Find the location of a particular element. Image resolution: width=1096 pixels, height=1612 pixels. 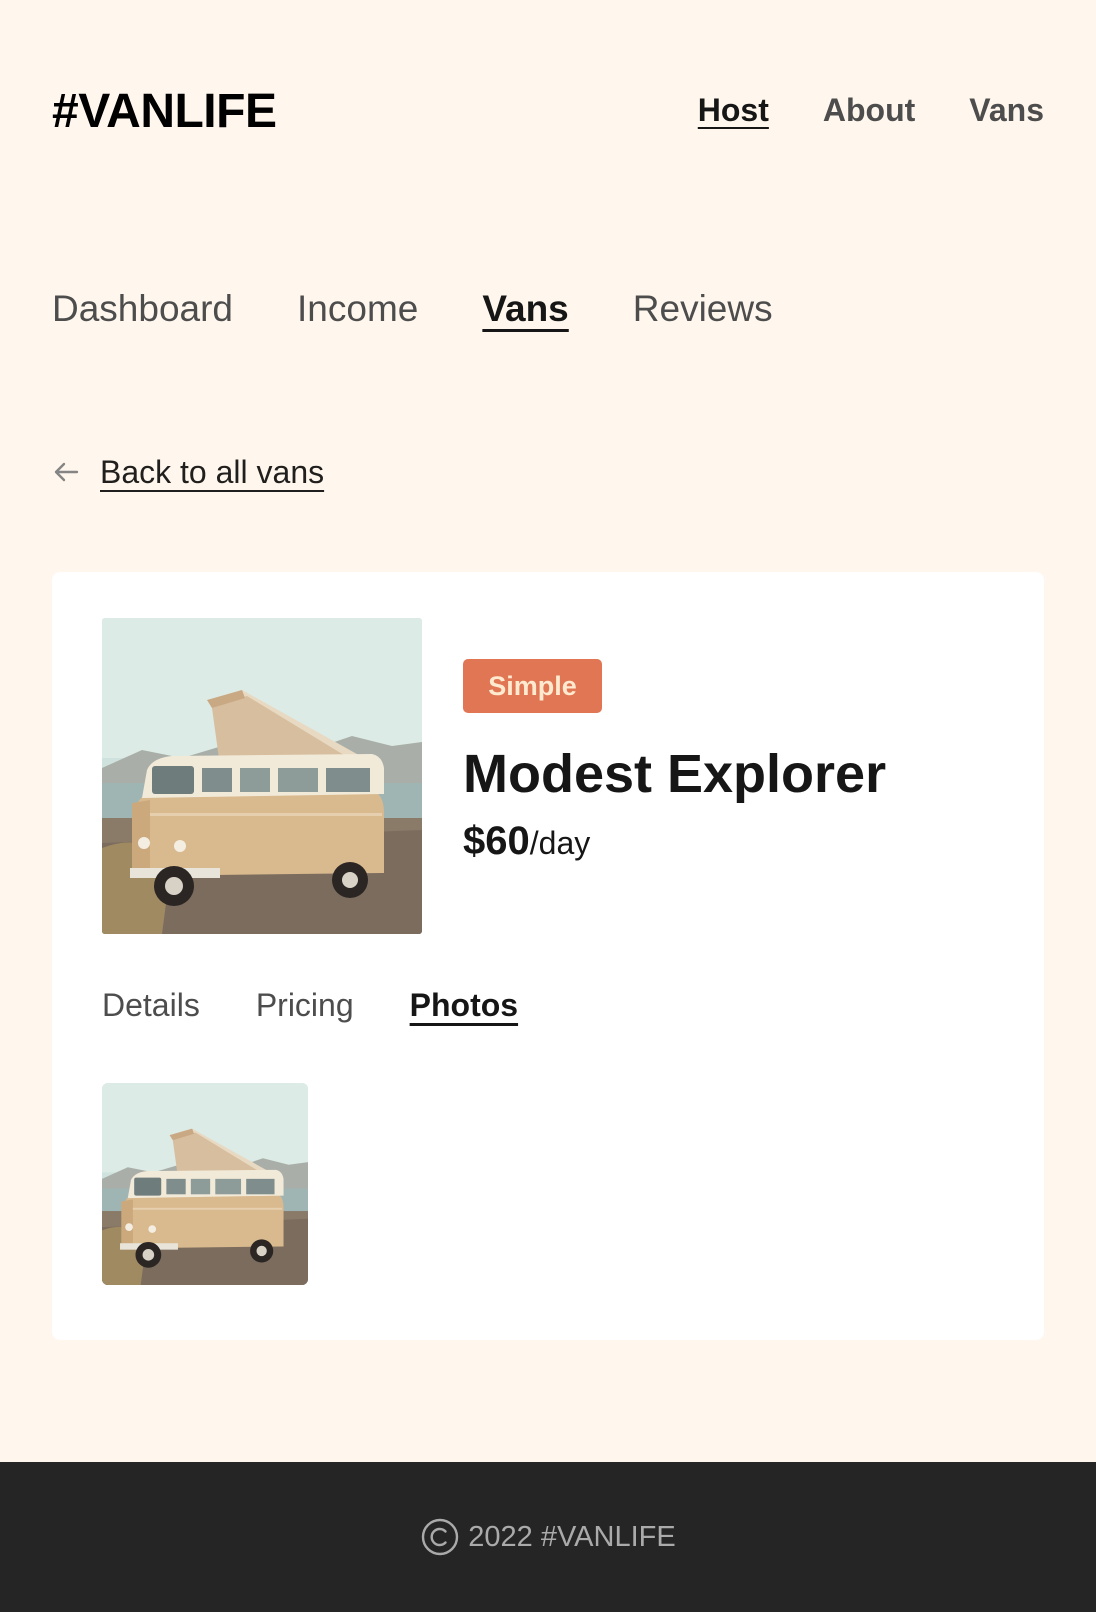

van-name: Modest Explorer is located at coordinates (675, 774).